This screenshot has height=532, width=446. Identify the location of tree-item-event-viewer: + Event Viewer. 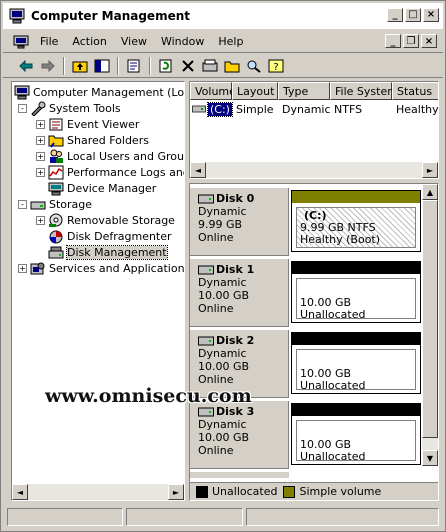
(87, 124).